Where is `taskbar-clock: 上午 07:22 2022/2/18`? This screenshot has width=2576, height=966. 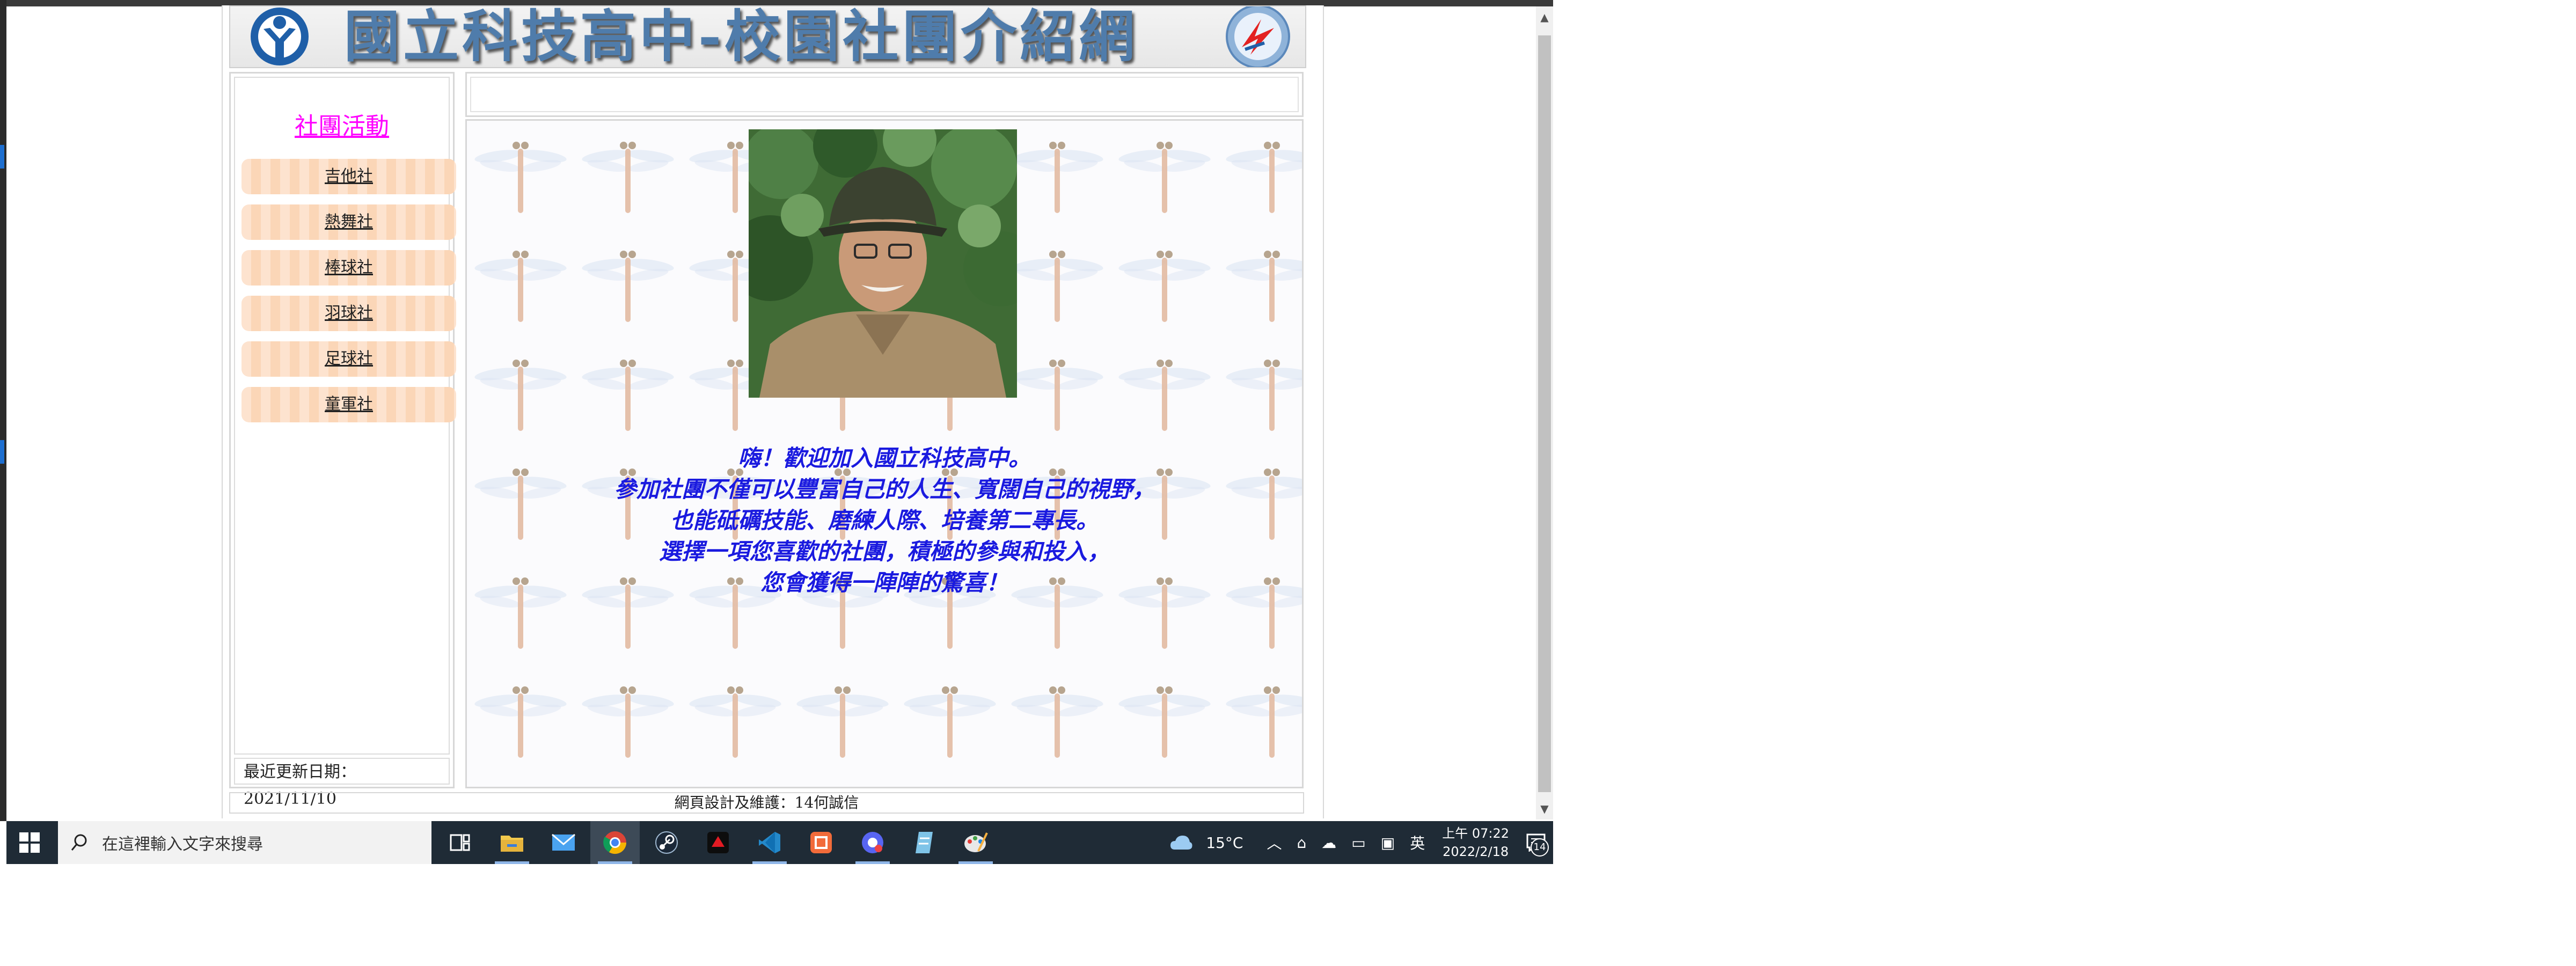 taskbar-clock: 上午 07:22 2022/2/18 is located at coordinates (1475, 842).